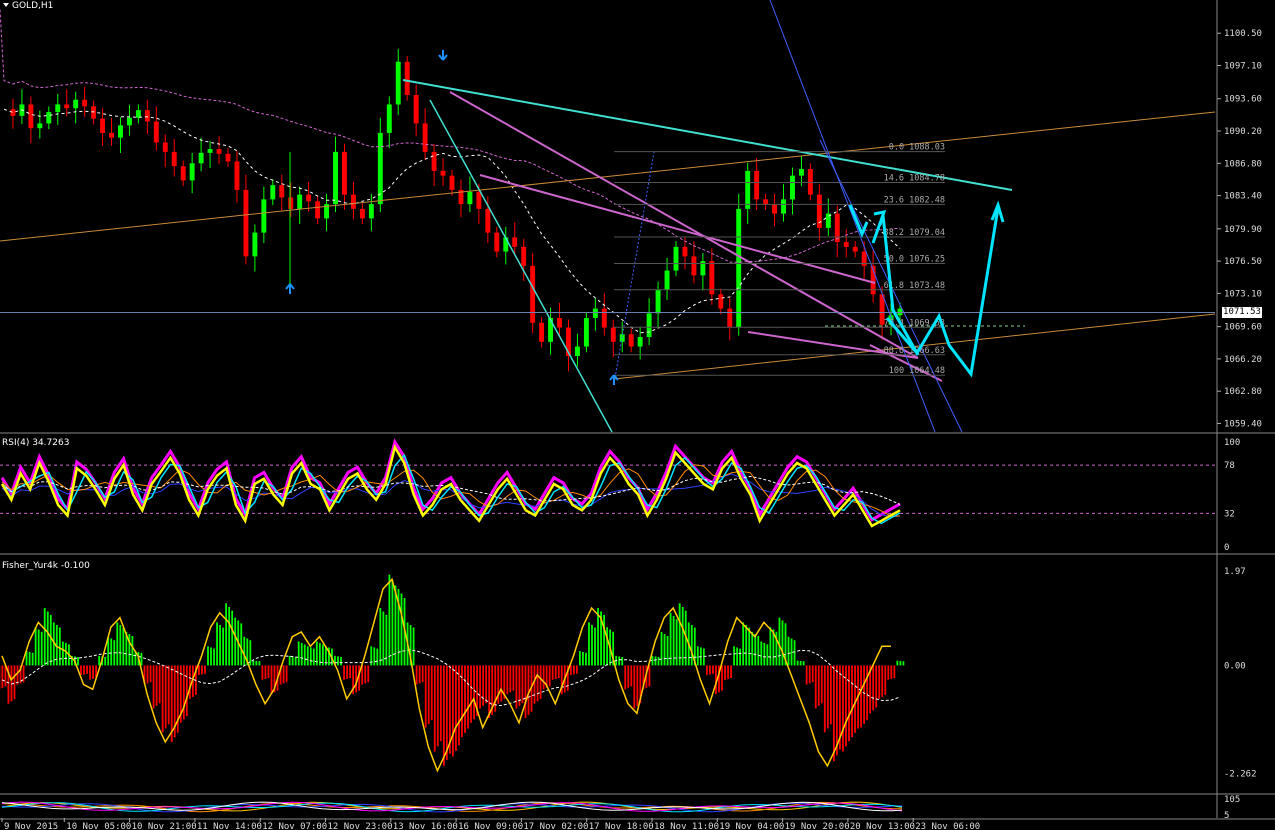 Image resolution: width=1275 pixels, height=830 pixels. Describe the element at coordinates (1226, 816) in the screenshot. I see `mini-tick-label: 5` at that location.